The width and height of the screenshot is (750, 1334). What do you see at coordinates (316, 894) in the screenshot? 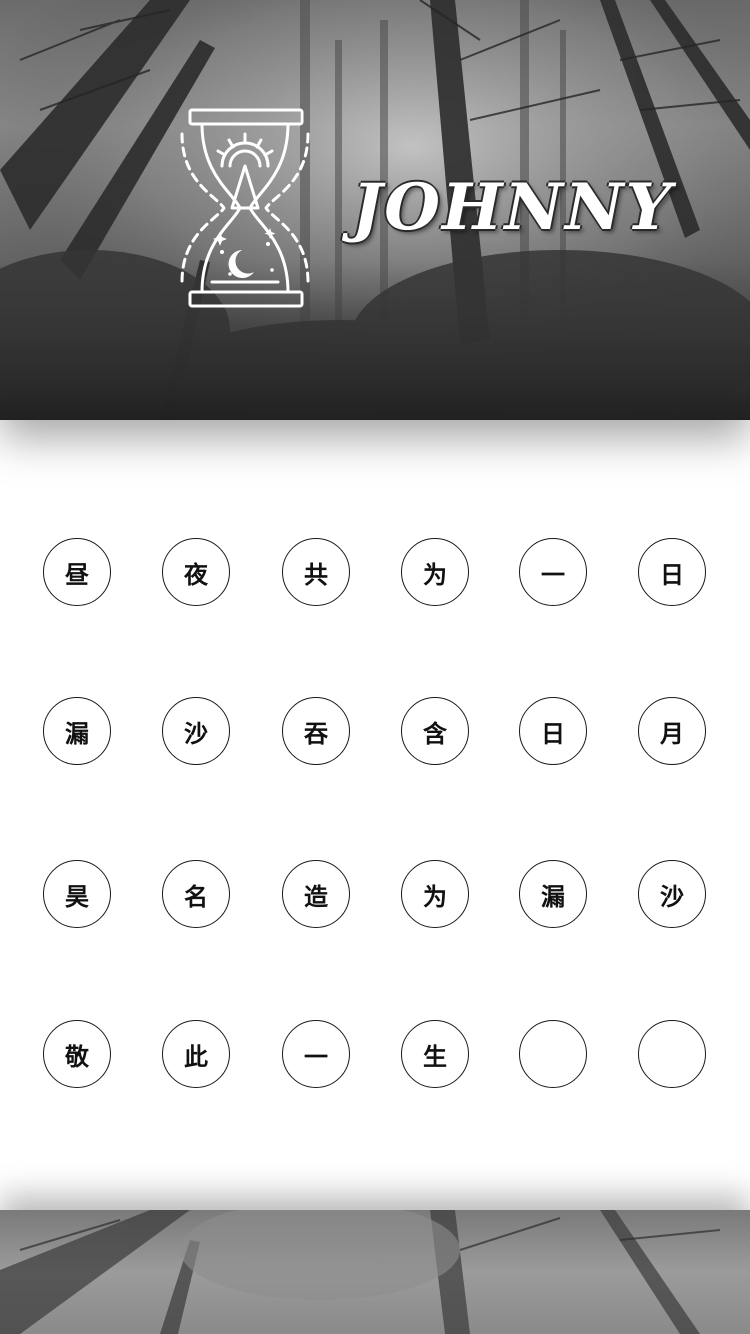
I see `character-cell: 造` at bounding box center [316, 894].